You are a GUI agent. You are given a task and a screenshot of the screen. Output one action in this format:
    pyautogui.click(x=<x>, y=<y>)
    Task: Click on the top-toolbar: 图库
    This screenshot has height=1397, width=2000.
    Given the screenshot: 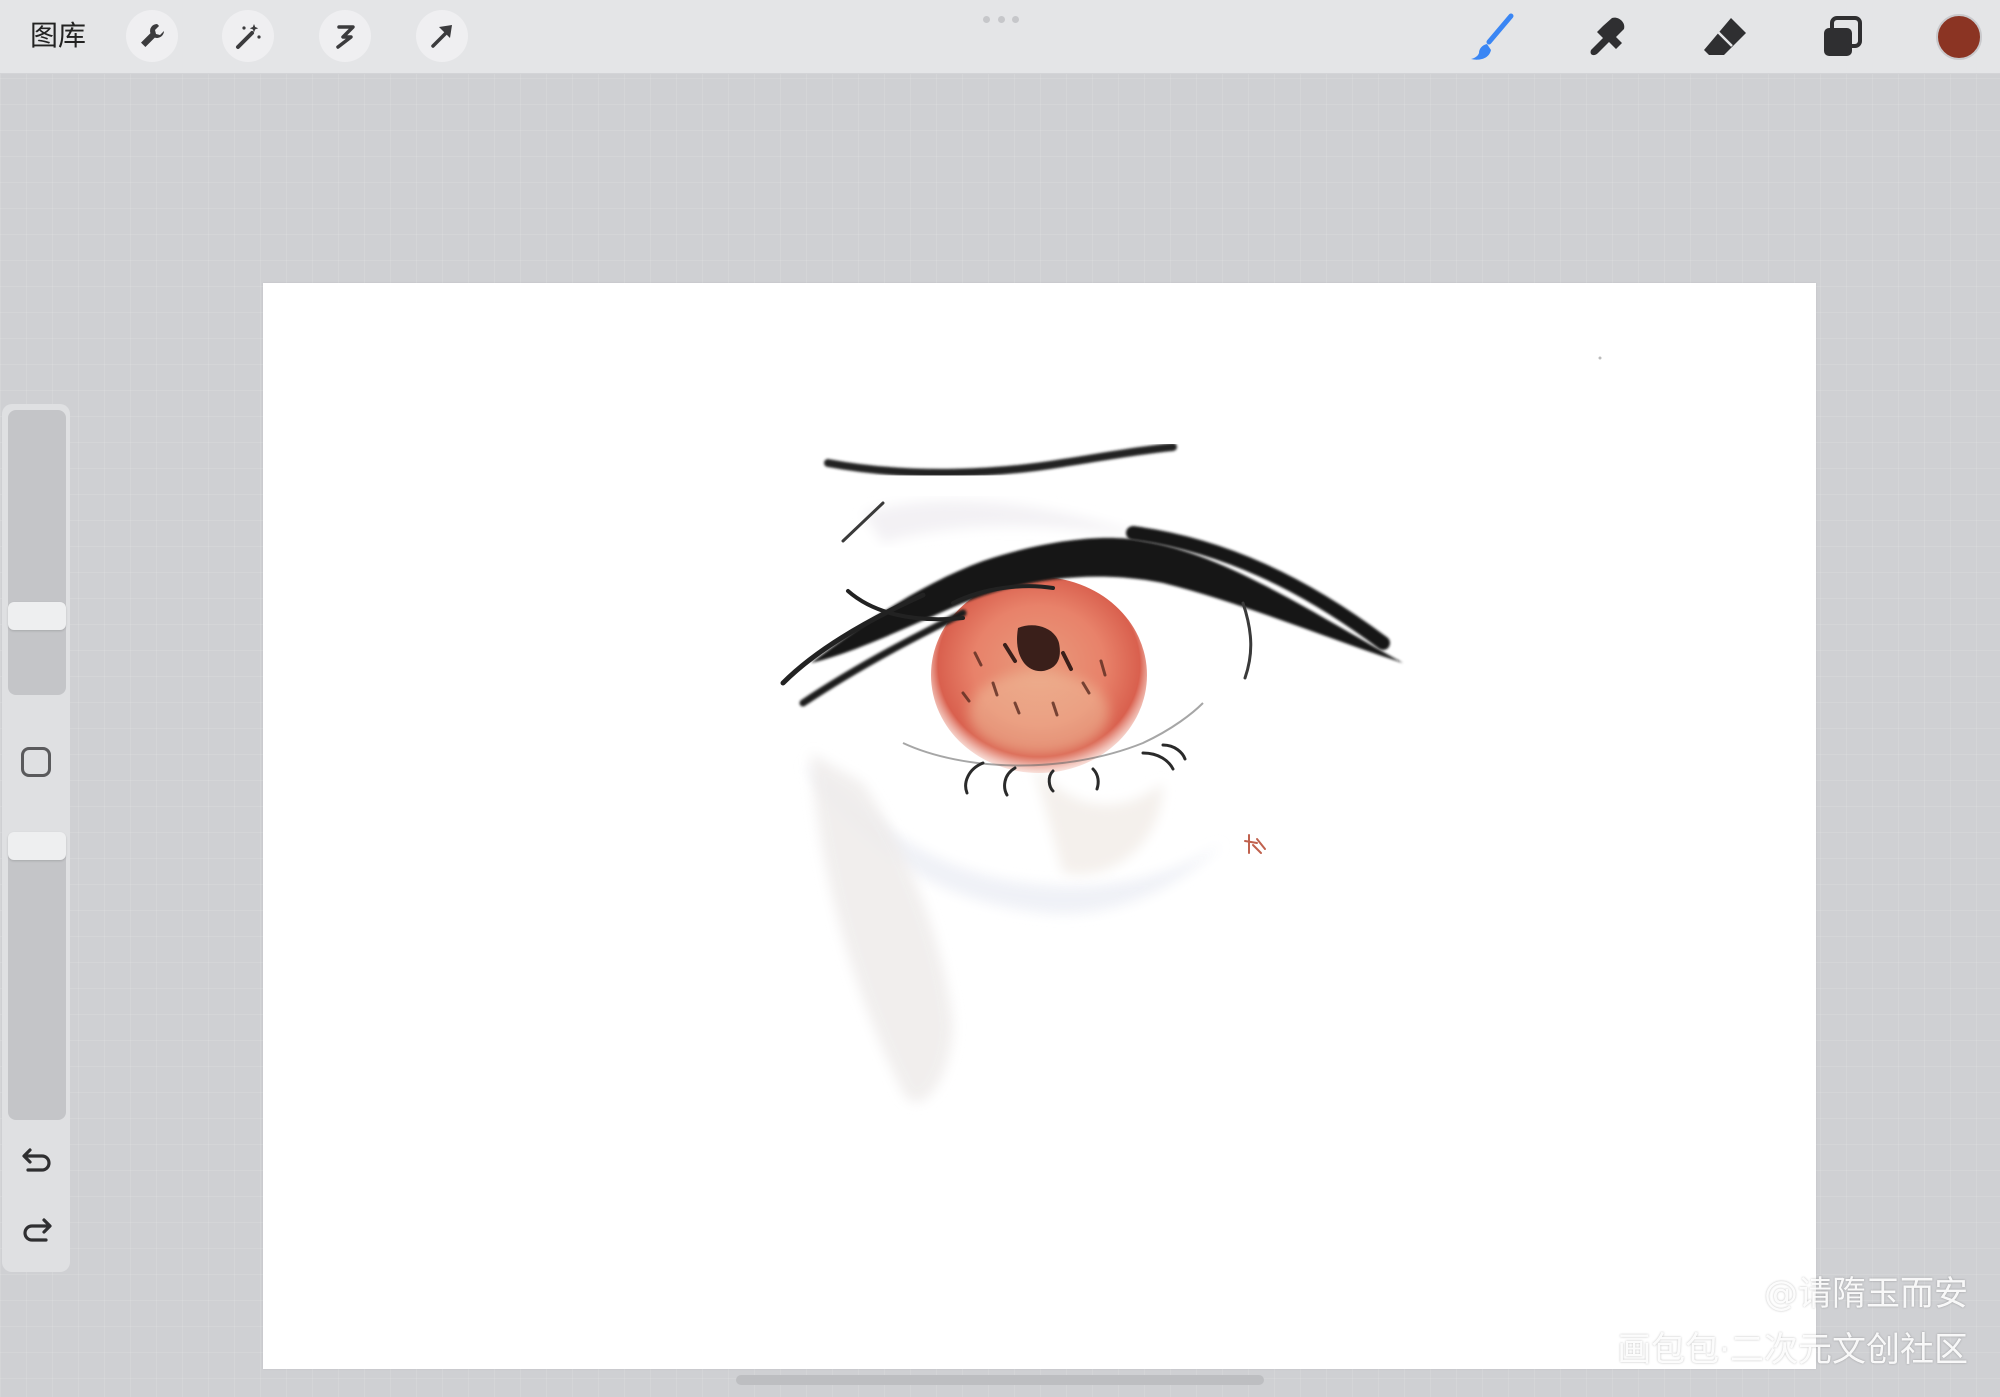 What is the action you would take?
    pyautogui.click(x=1000, y=37)
    